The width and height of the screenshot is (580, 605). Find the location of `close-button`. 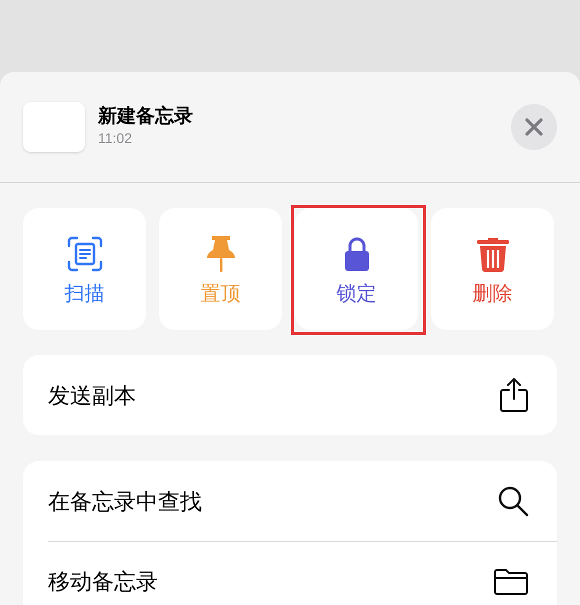

close-button is located at coordinates (534, 127).